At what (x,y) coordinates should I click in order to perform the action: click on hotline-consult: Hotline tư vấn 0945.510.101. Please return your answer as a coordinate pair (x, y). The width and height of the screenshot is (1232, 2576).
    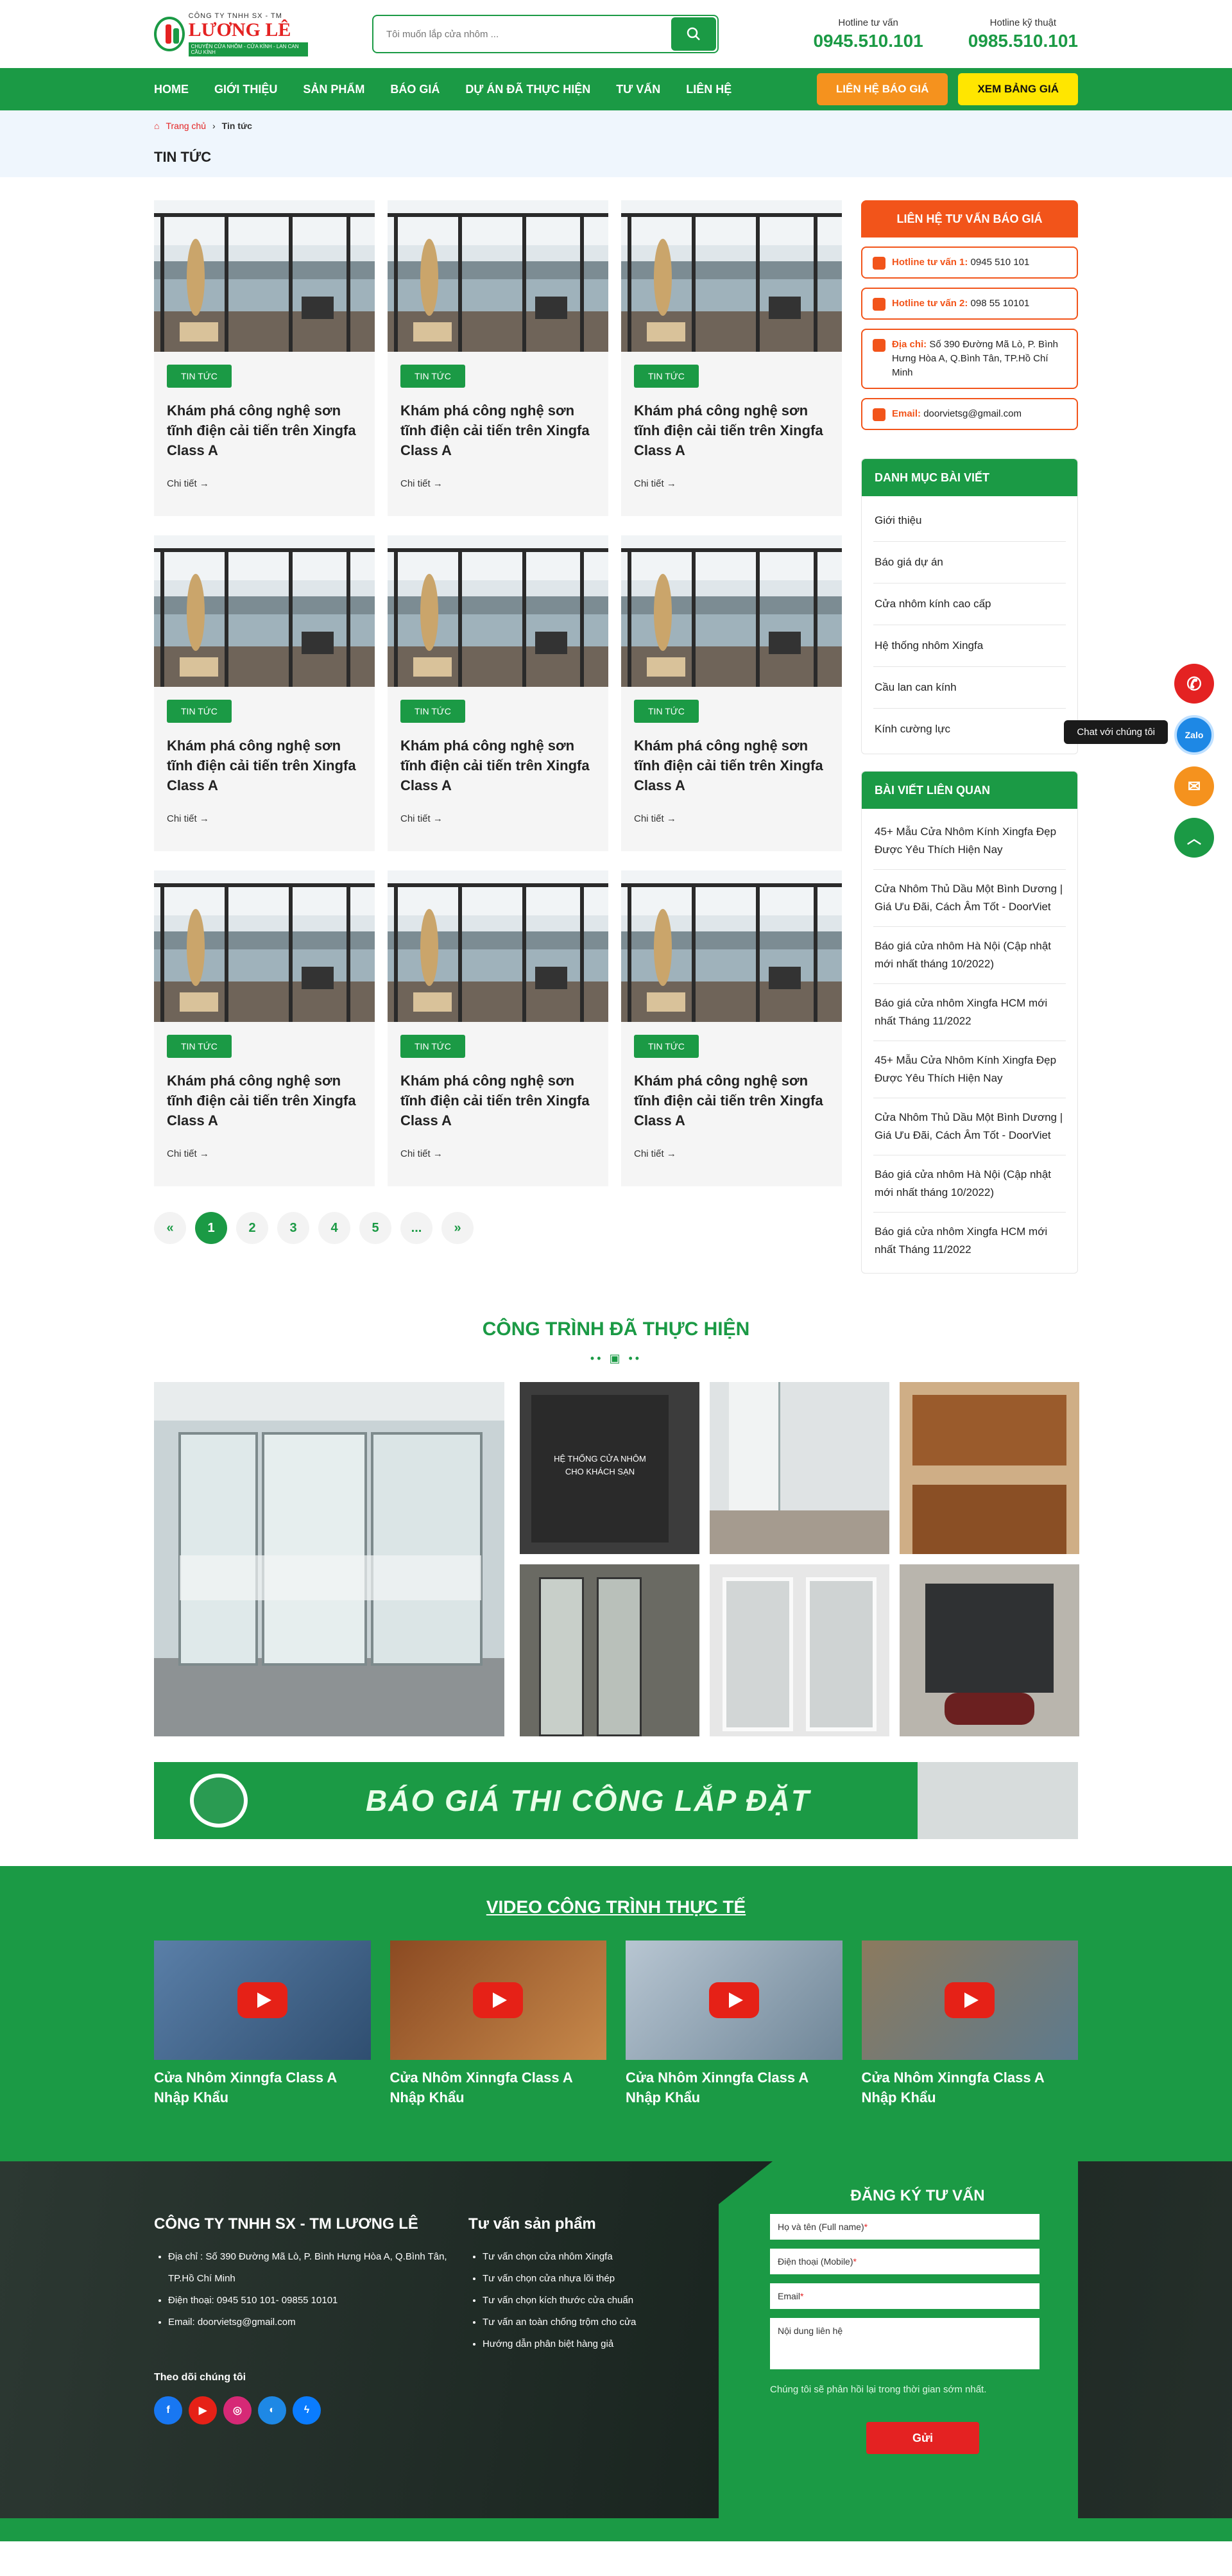
    Looking at the image, I should click on (868, 34).